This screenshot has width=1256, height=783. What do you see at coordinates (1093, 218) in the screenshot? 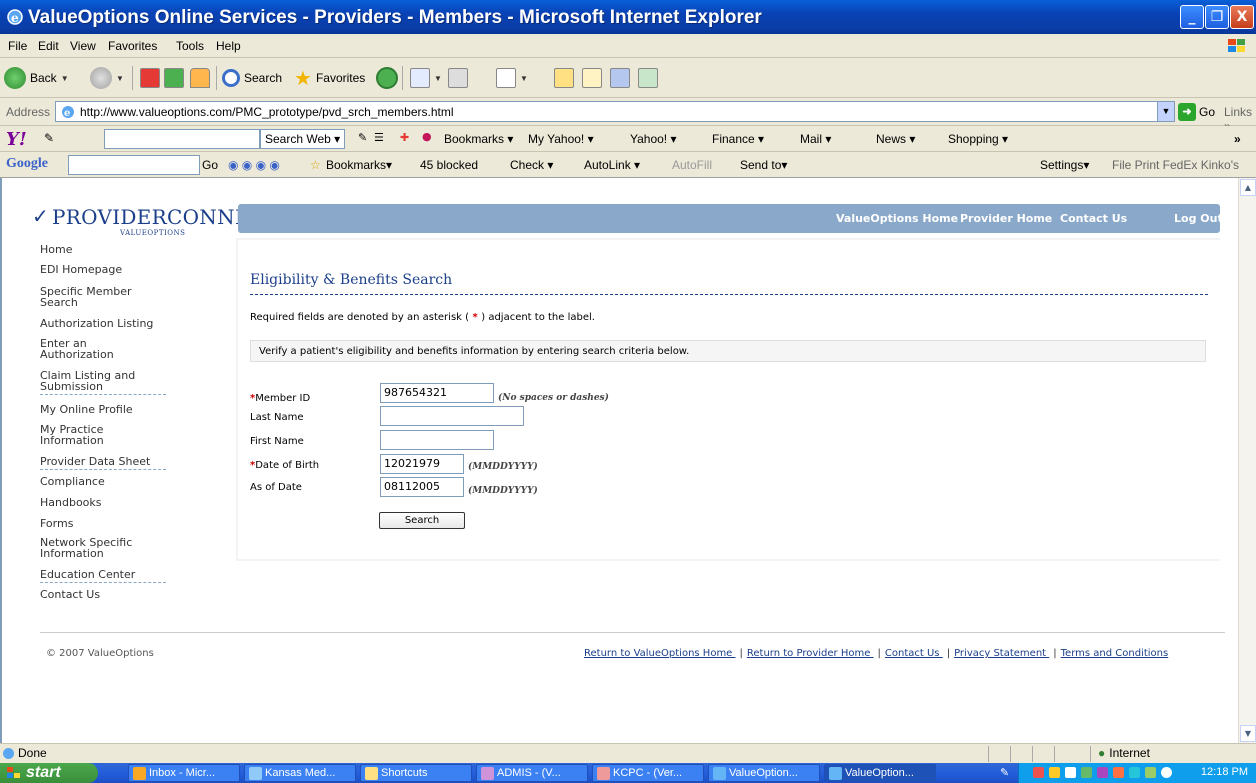
I see `nav-contact-us: Contact Us` at bounding box center [1093, 218].